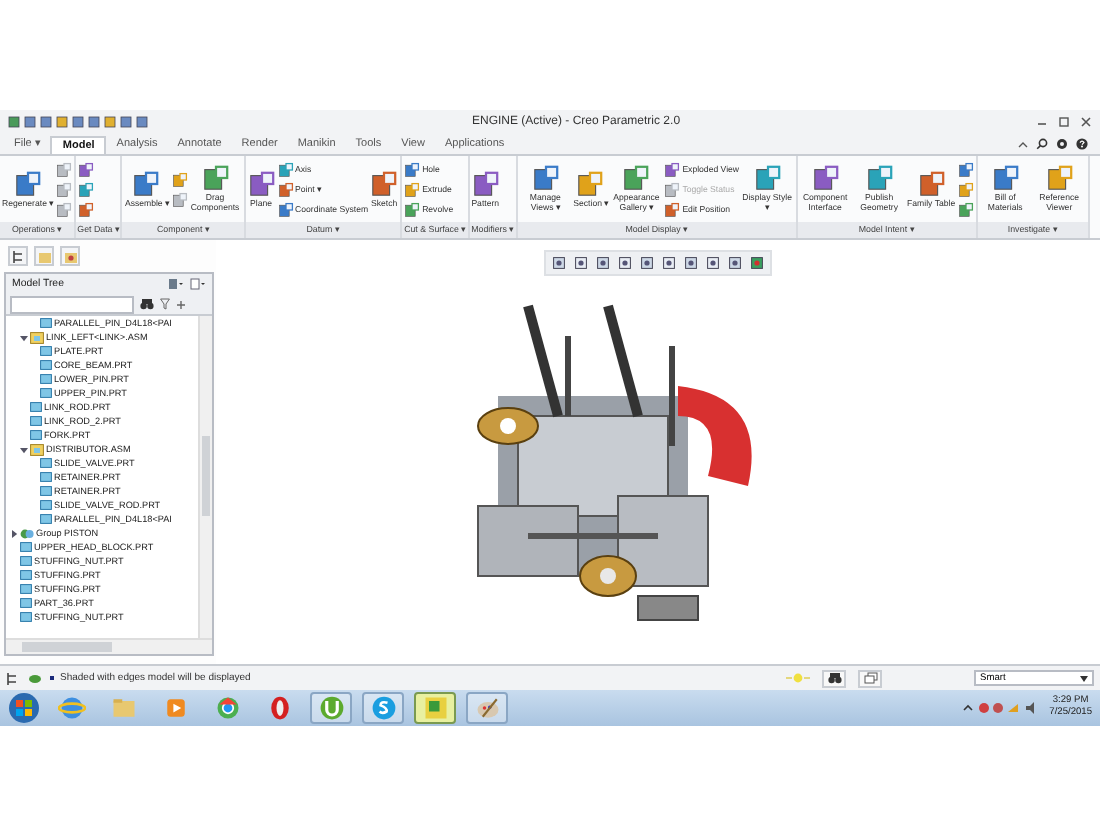  I want to click on collapse-icon, so click(1023, 144).